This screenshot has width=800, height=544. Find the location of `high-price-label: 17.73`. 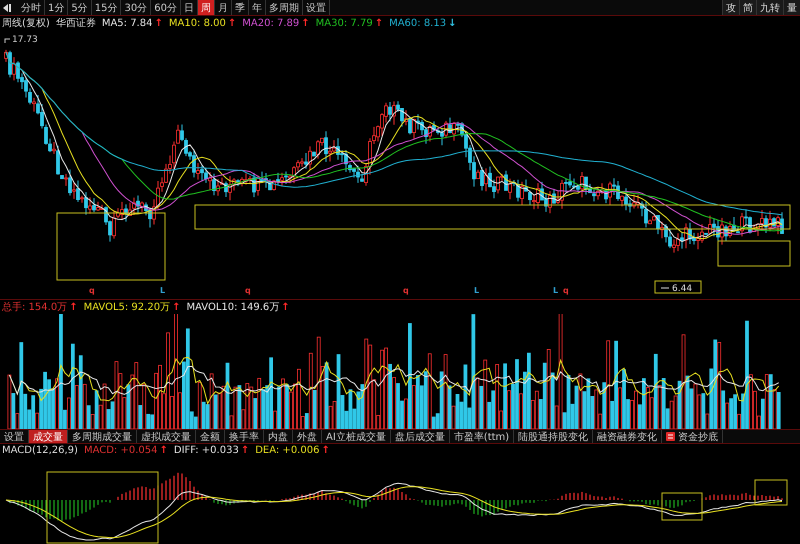

high-price-label: 17.73 is located at coordinates (25, 40).